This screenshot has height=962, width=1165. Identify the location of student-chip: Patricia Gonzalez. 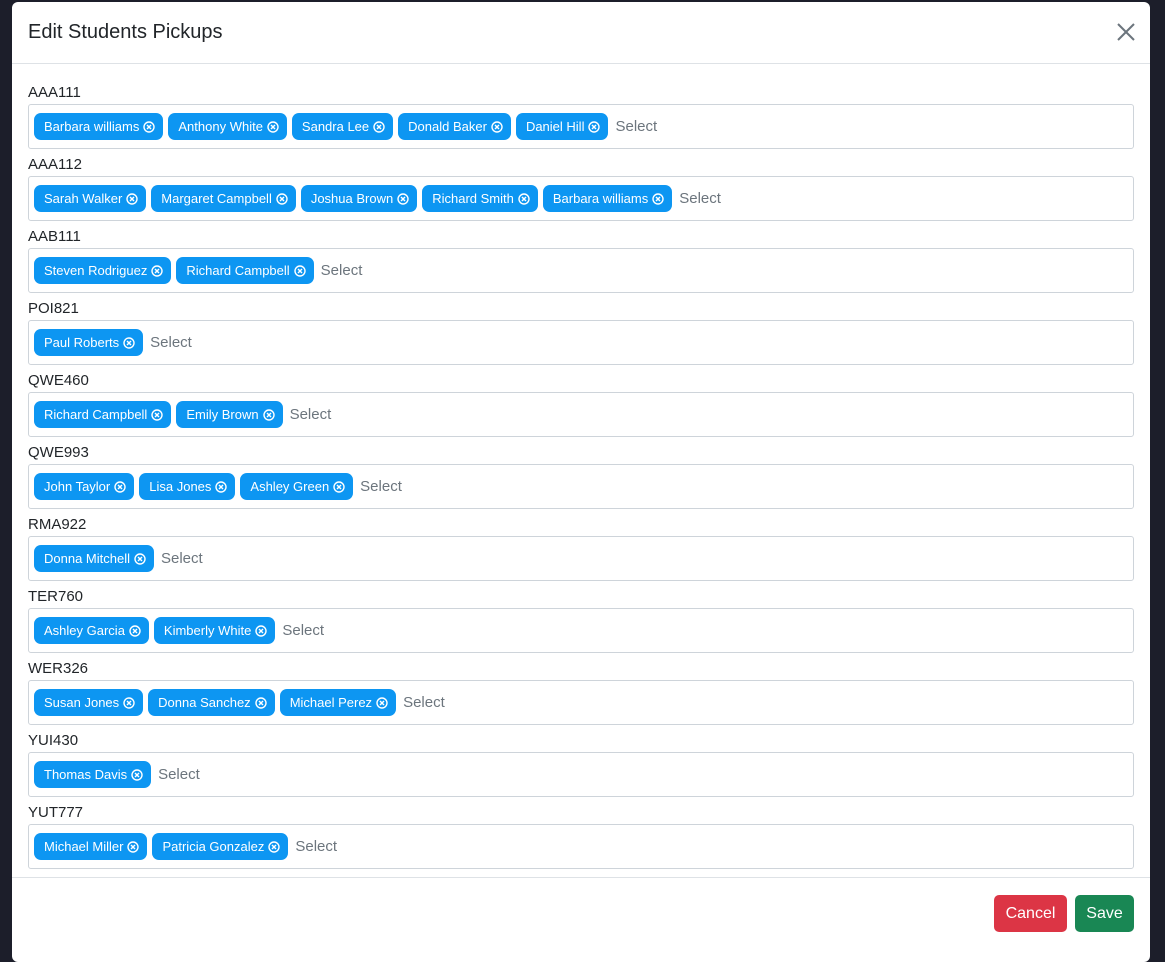
(220, 846).